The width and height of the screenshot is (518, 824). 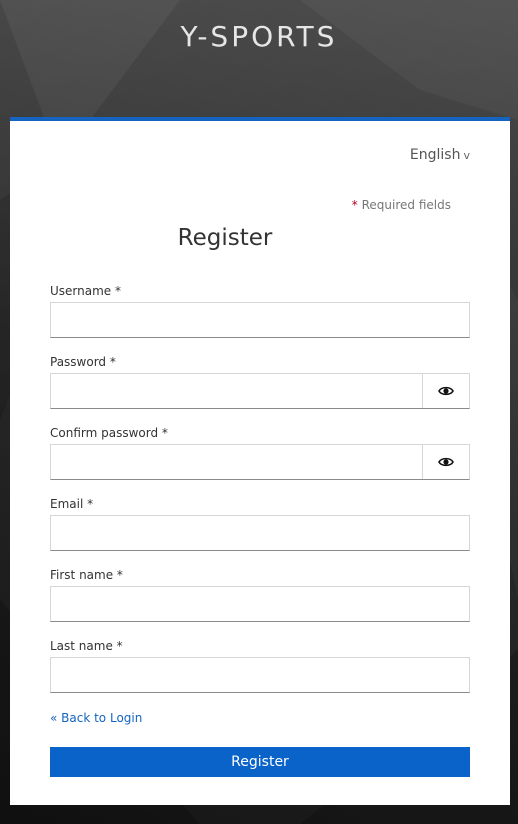 I want to click on last-name-input-box, so click(x=260, y=675).